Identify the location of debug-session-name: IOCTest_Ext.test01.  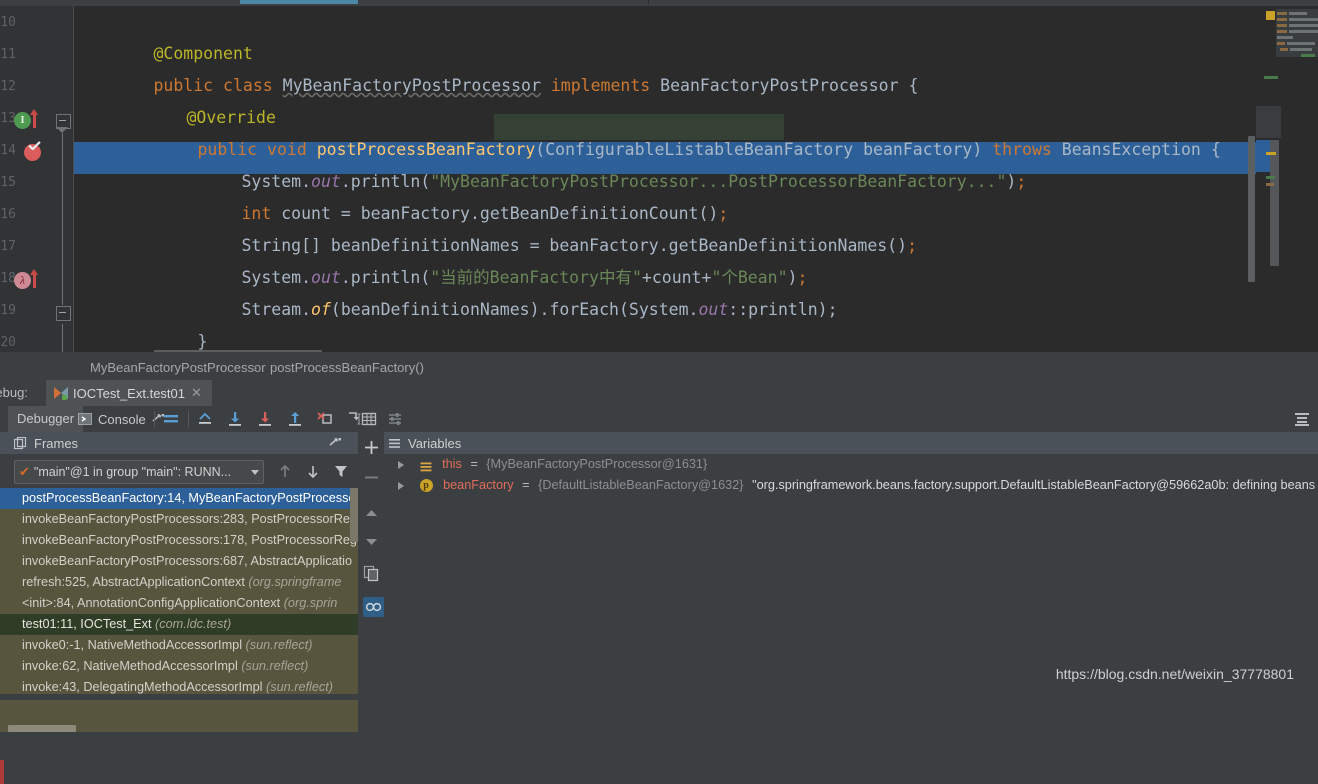
(129, 393).